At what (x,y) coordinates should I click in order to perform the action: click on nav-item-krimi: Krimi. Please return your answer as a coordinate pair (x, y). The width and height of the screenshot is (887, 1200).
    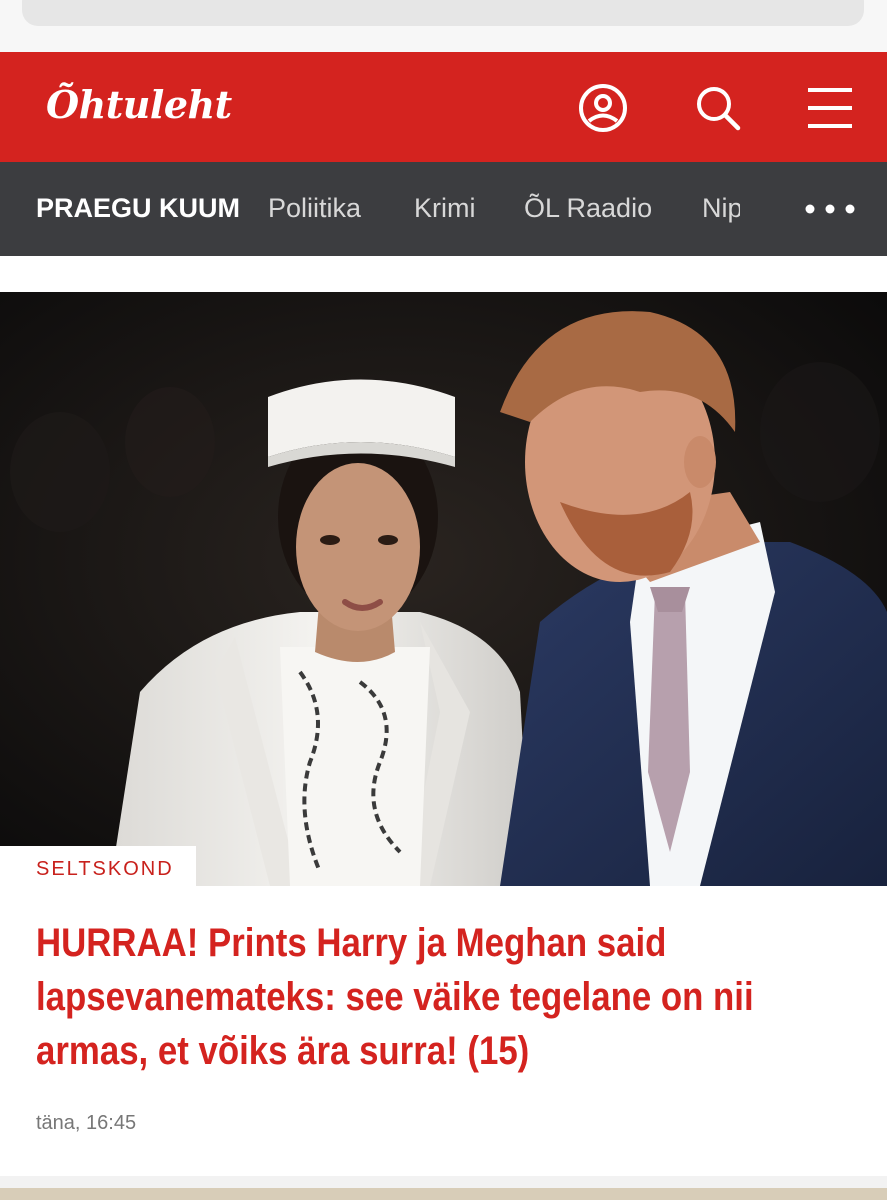
    Looking at the image, I should click on (445, 208).